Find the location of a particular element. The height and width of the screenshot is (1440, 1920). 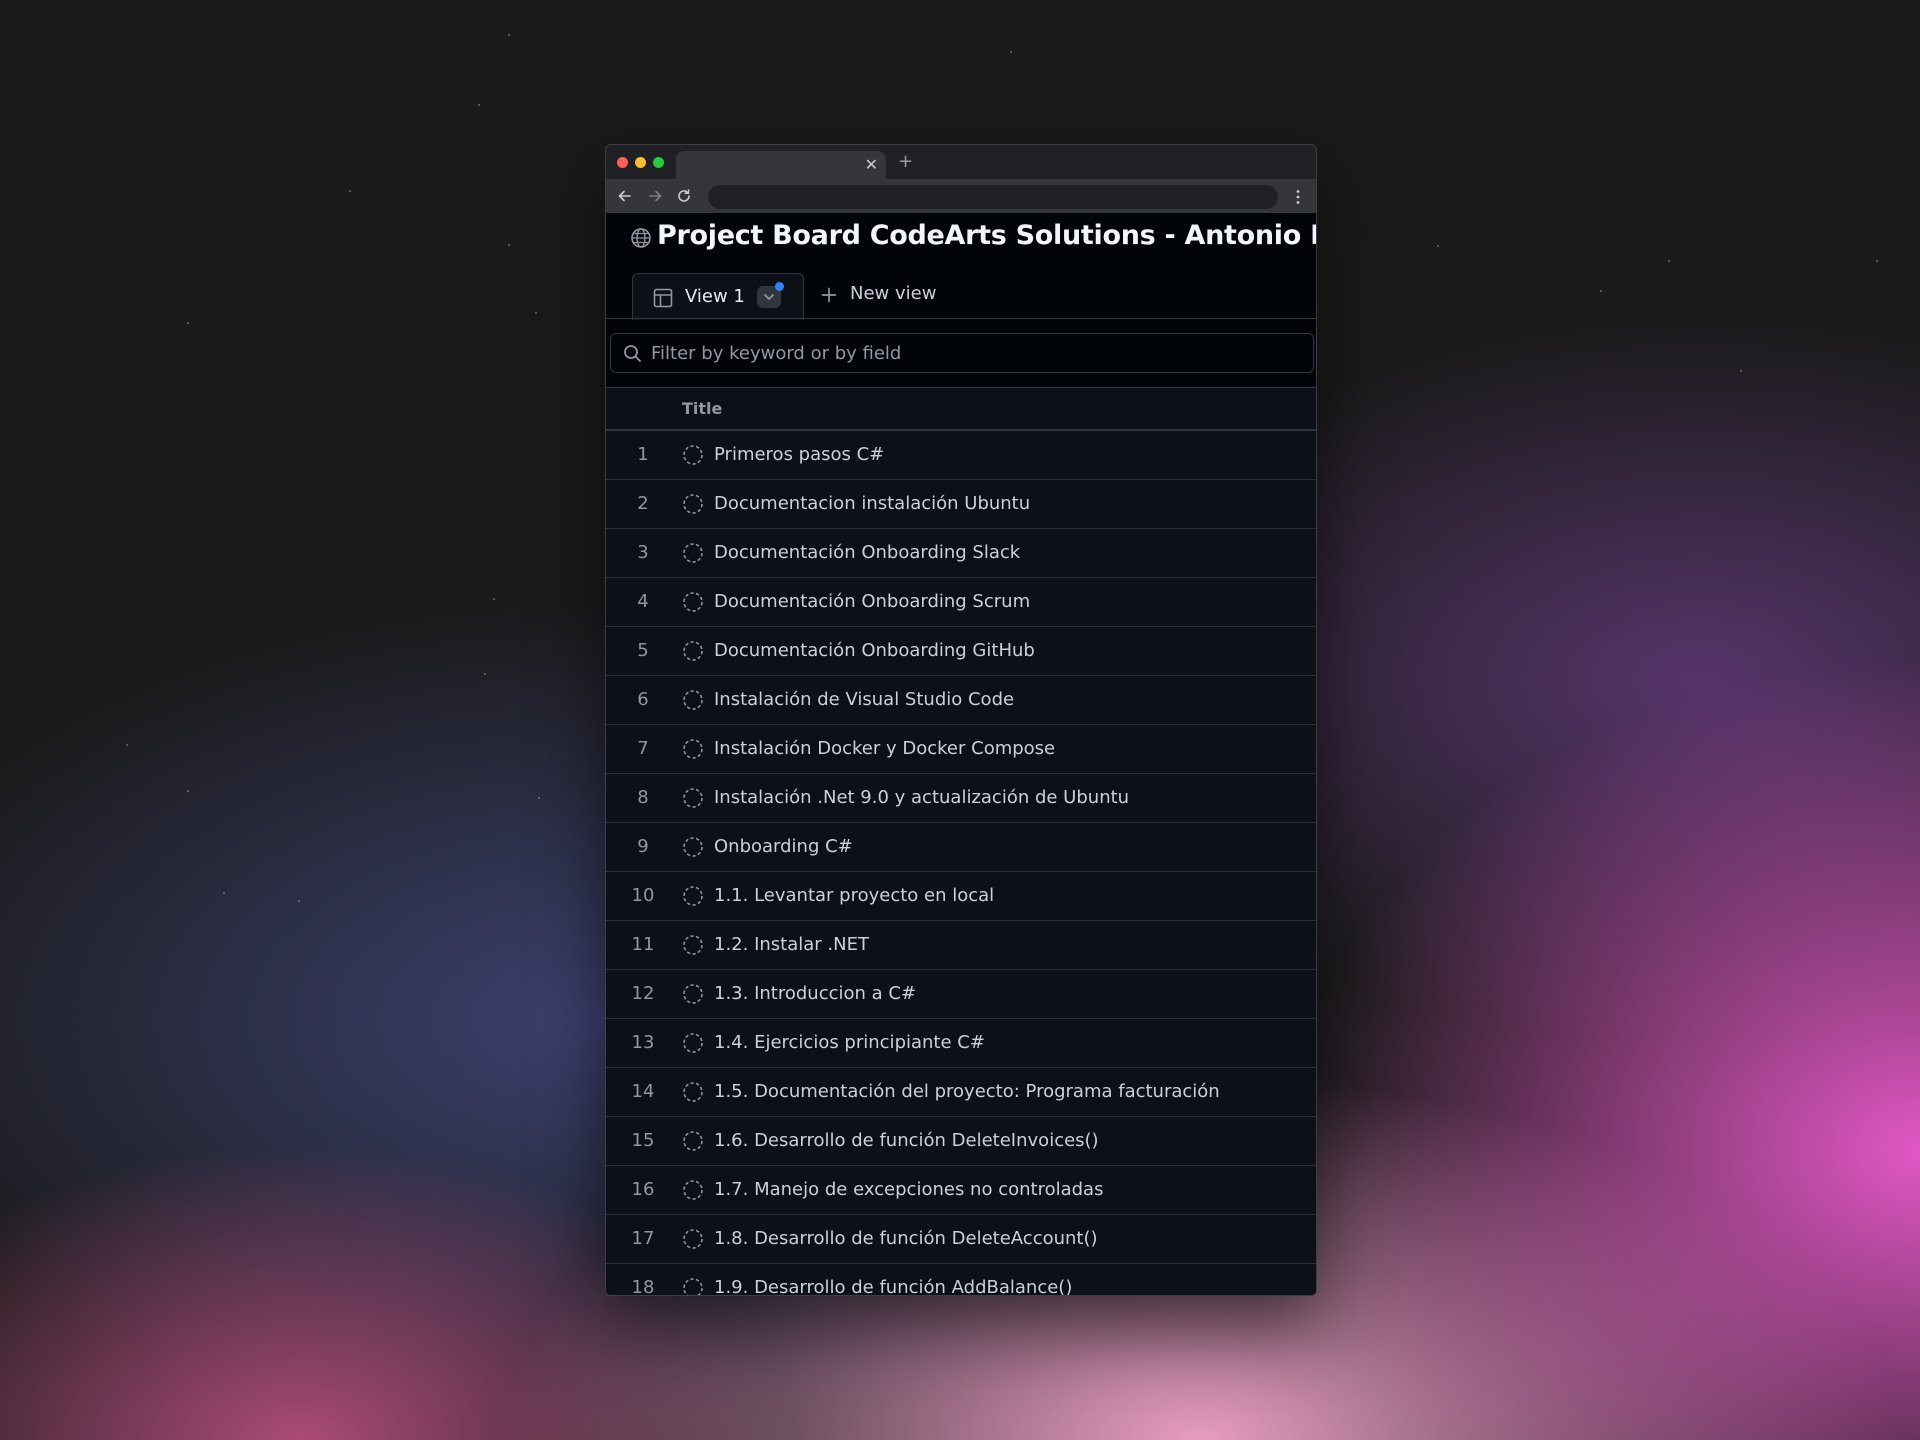

row-number: 17 is located at coordinates (643, 1238).